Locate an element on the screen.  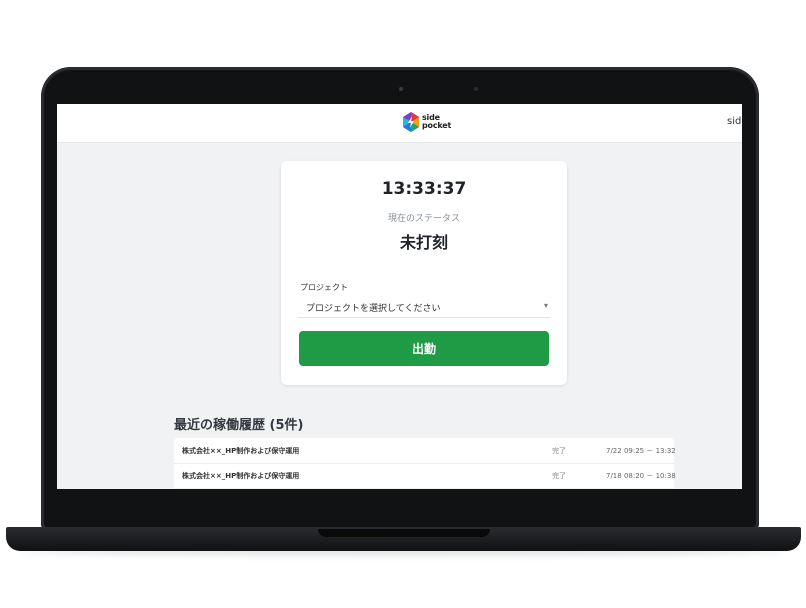
current-time: 13:33:37 is located at coordinates (424, 189).